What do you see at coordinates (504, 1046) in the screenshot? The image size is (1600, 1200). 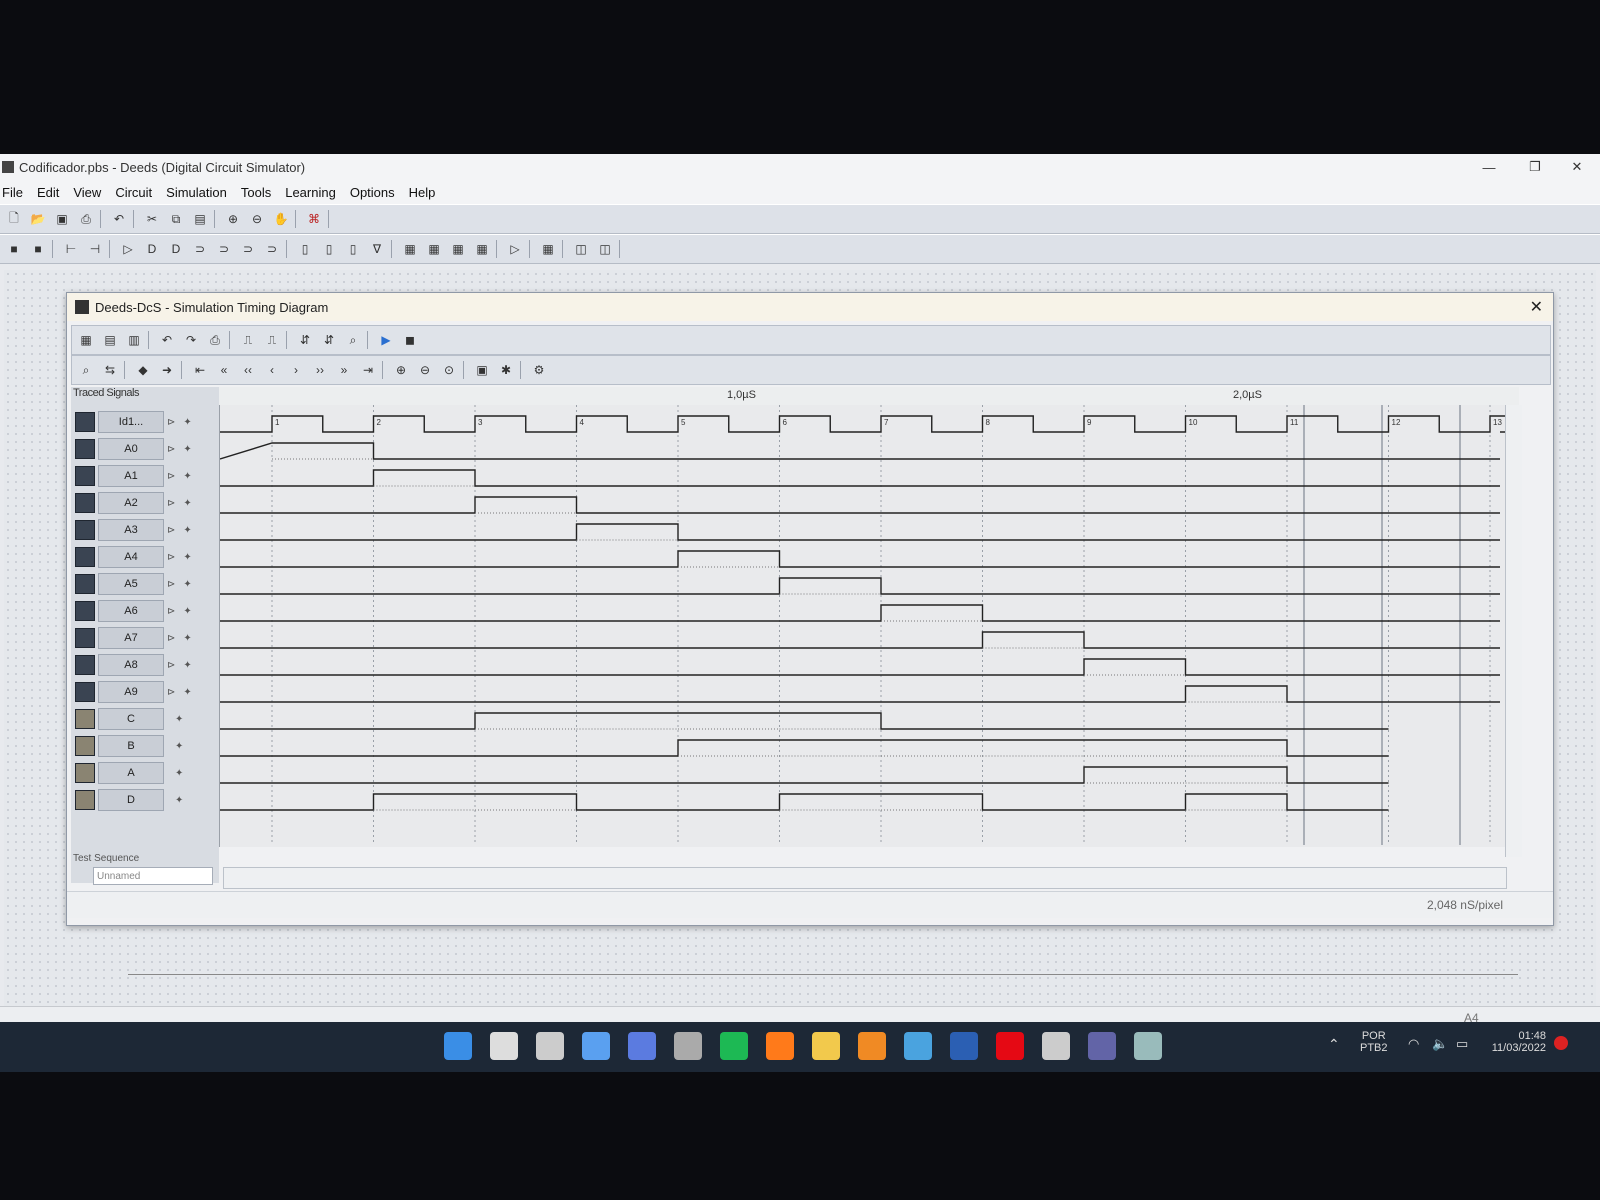 I see `search-icon` at bounding box center [504, 1046].